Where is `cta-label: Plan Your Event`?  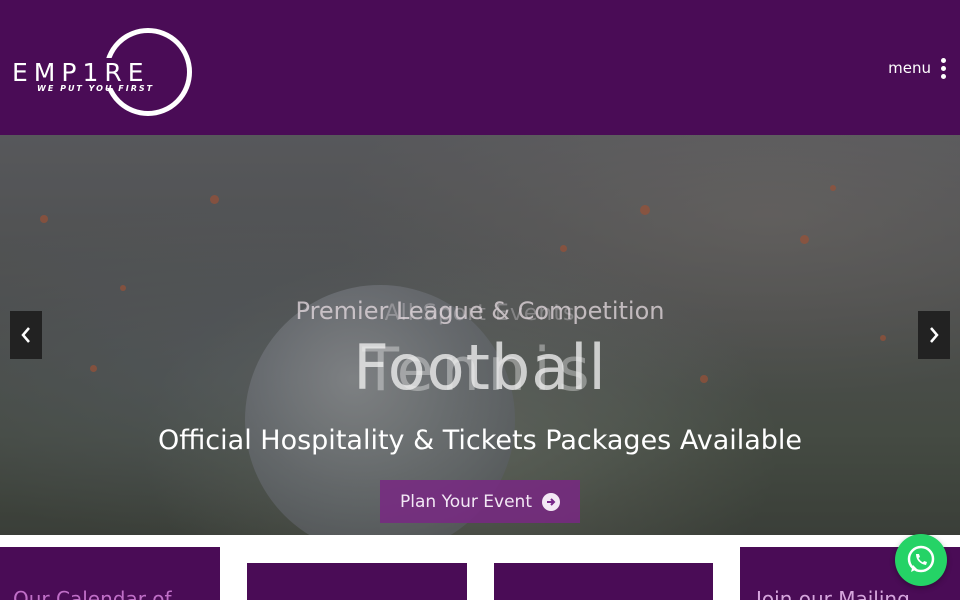
cta-label: Plan Your Event is located at coordinates (466, 501).